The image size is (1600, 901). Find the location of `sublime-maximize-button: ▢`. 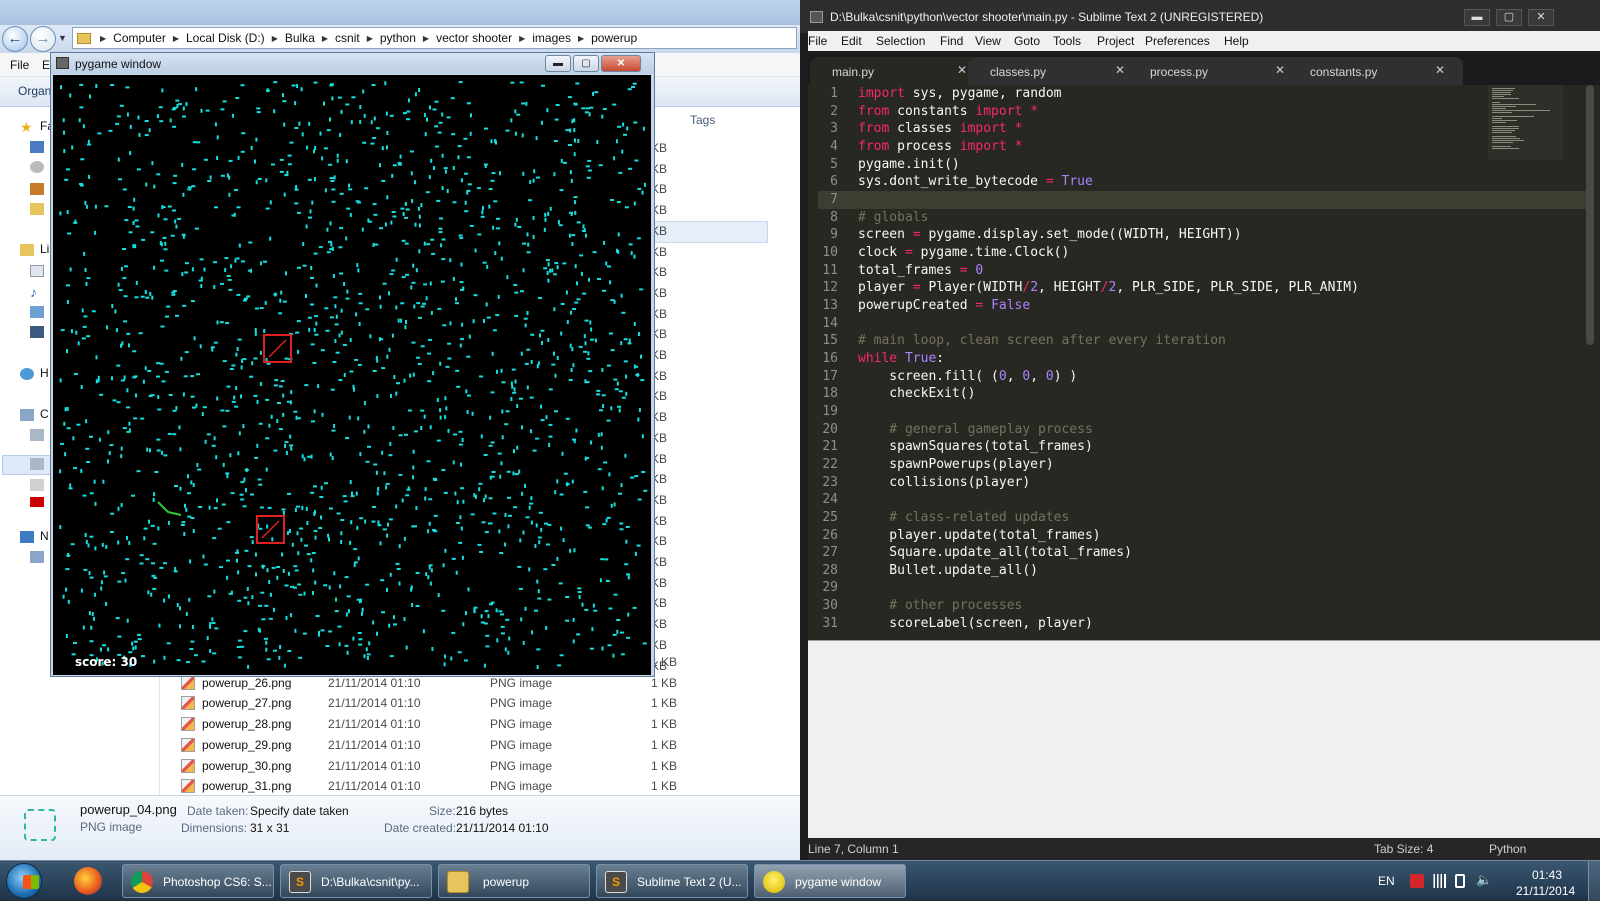

sublime-maximize-button: ▢ is located at coordinates (1509, 17).